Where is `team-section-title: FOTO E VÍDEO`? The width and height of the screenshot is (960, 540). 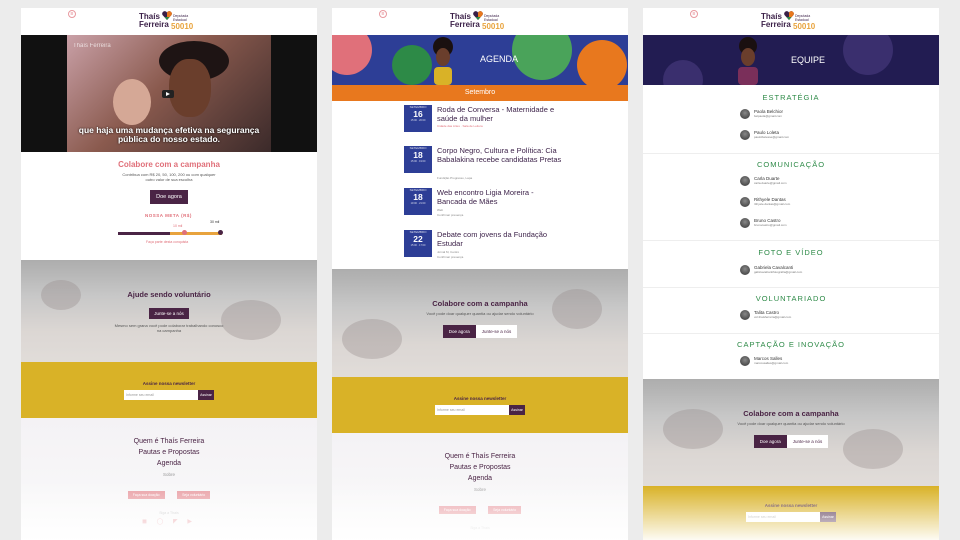 team-section-title: FOTO E VÍDEO is located at coordinates (791, 252).